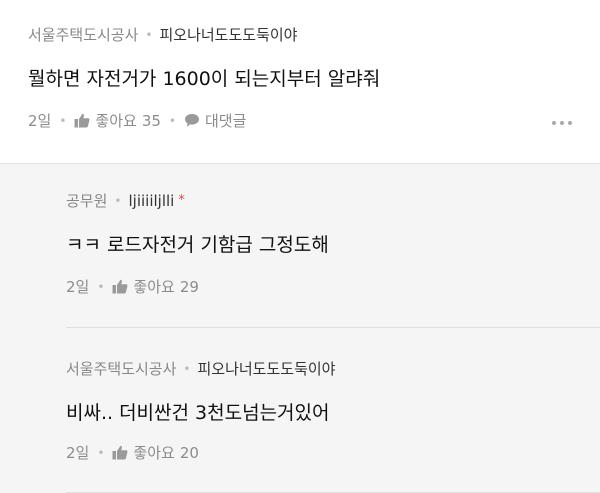 This screenshot has height=493, width=600. I want to click on reply-author: 공무원, so click(86, 200).